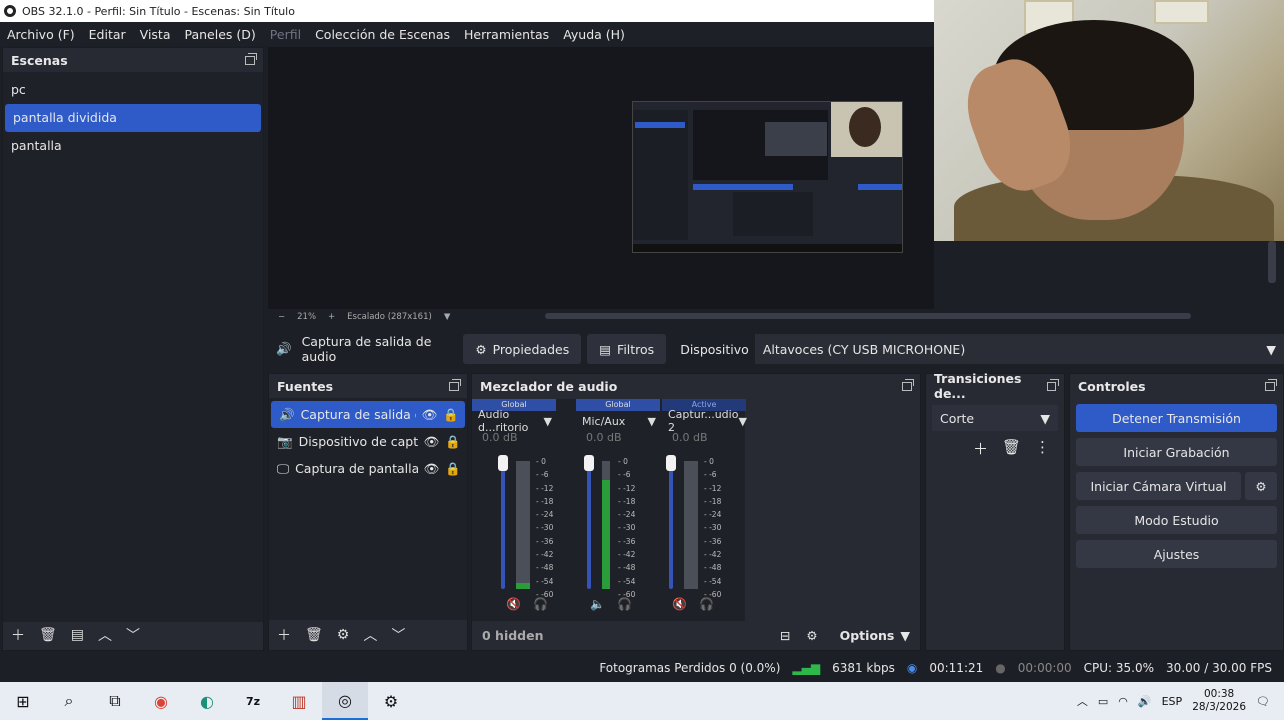 The image size is (1284, 720). Describe the element at coordinates (1261, 486) in the screenshot. I see `virtual-camera-settings-button: ⚙` at that location.